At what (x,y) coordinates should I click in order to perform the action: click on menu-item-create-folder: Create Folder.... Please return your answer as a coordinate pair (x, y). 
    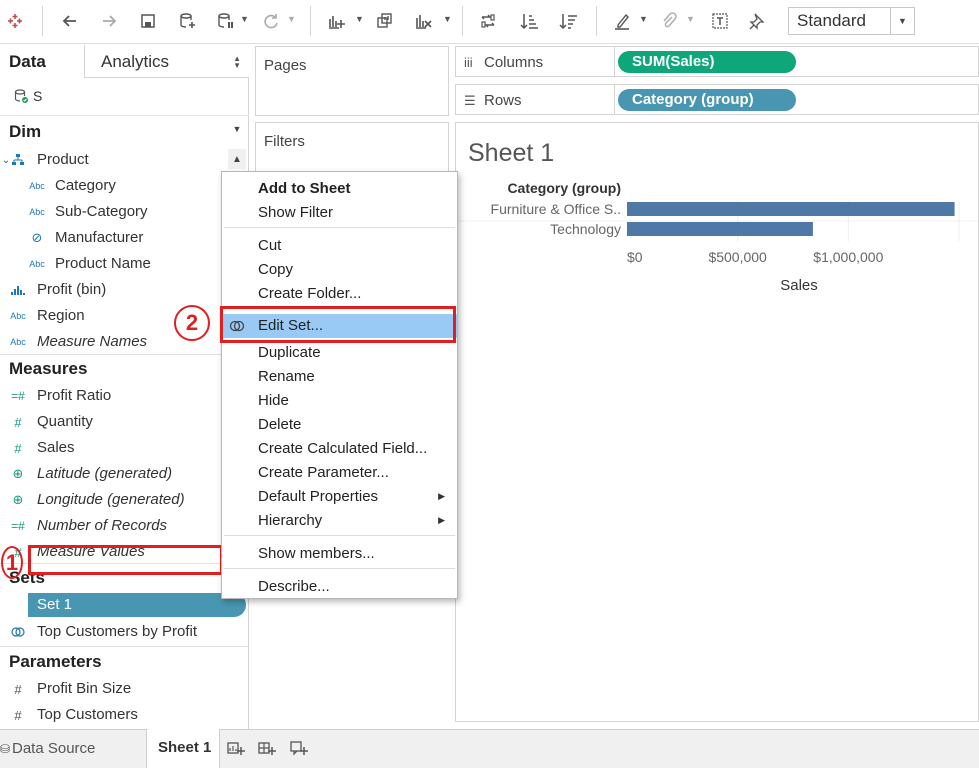
    Looking at the image, I should click on (339, 294).